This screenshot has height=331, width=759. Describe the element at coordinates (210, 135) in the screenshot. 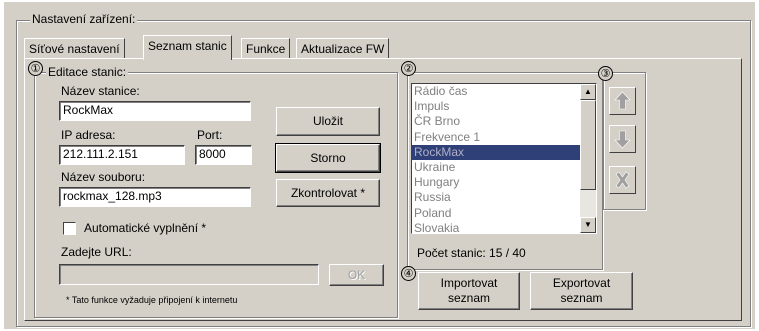

I see `port-label: Port:` at that location.